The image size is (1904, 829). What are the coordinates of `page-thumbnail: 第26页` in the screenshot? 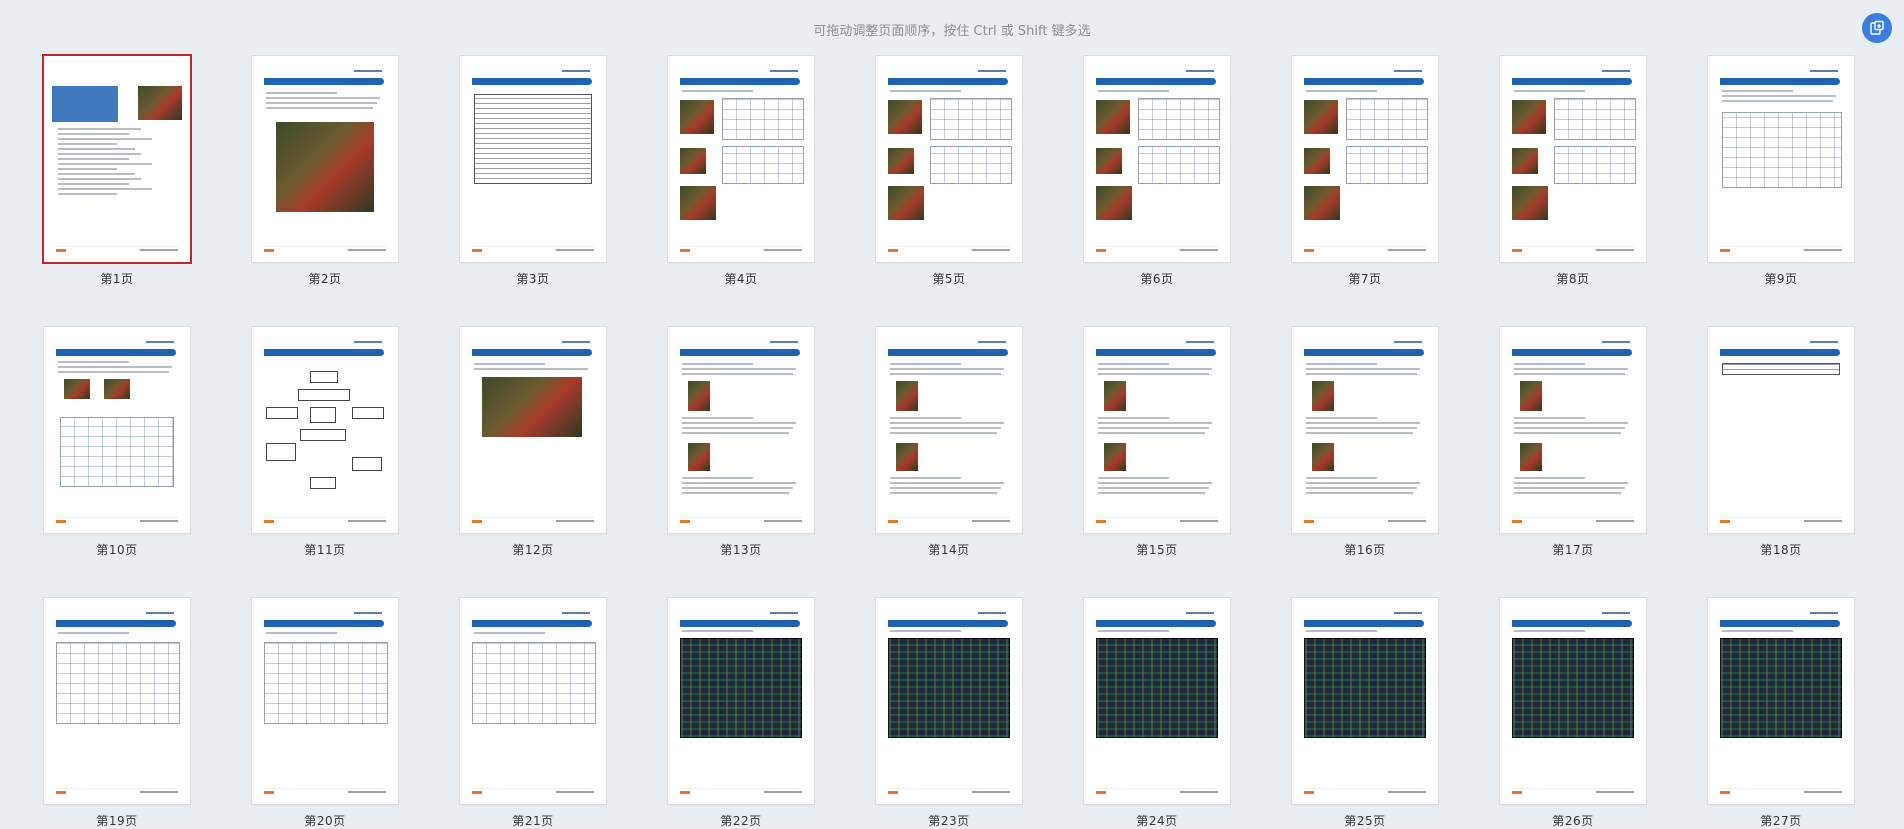 It's located at (1573, 713).